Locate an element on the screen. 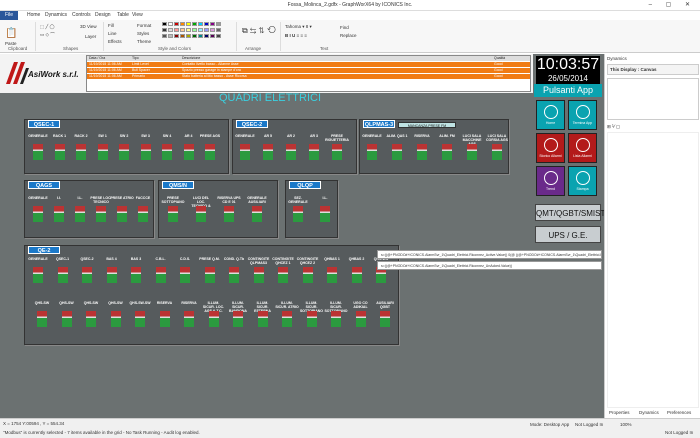 This screenshot has height=438, width=700. format-button: Format is located at coordinates (144, 25).